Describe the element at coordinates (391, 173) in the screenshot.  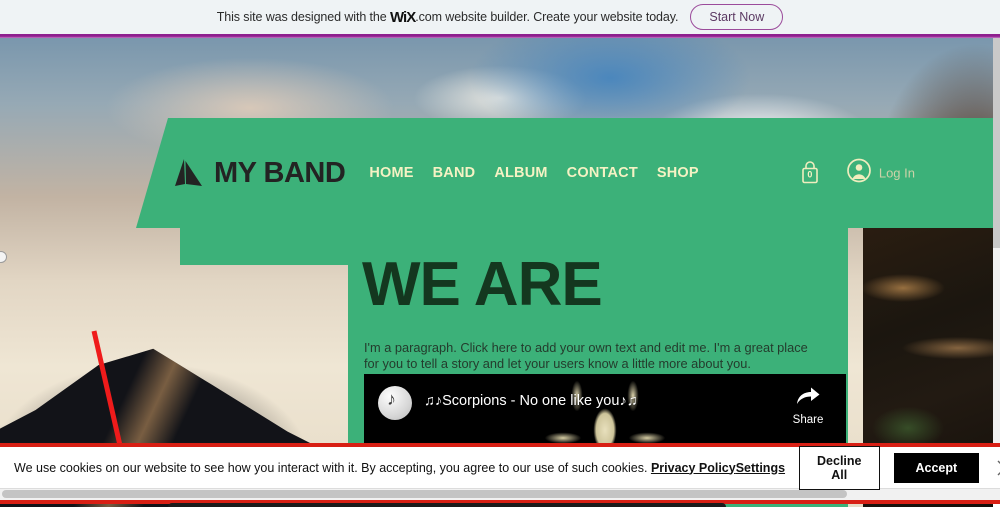
I see `nav-item-home: HOME` at that location.